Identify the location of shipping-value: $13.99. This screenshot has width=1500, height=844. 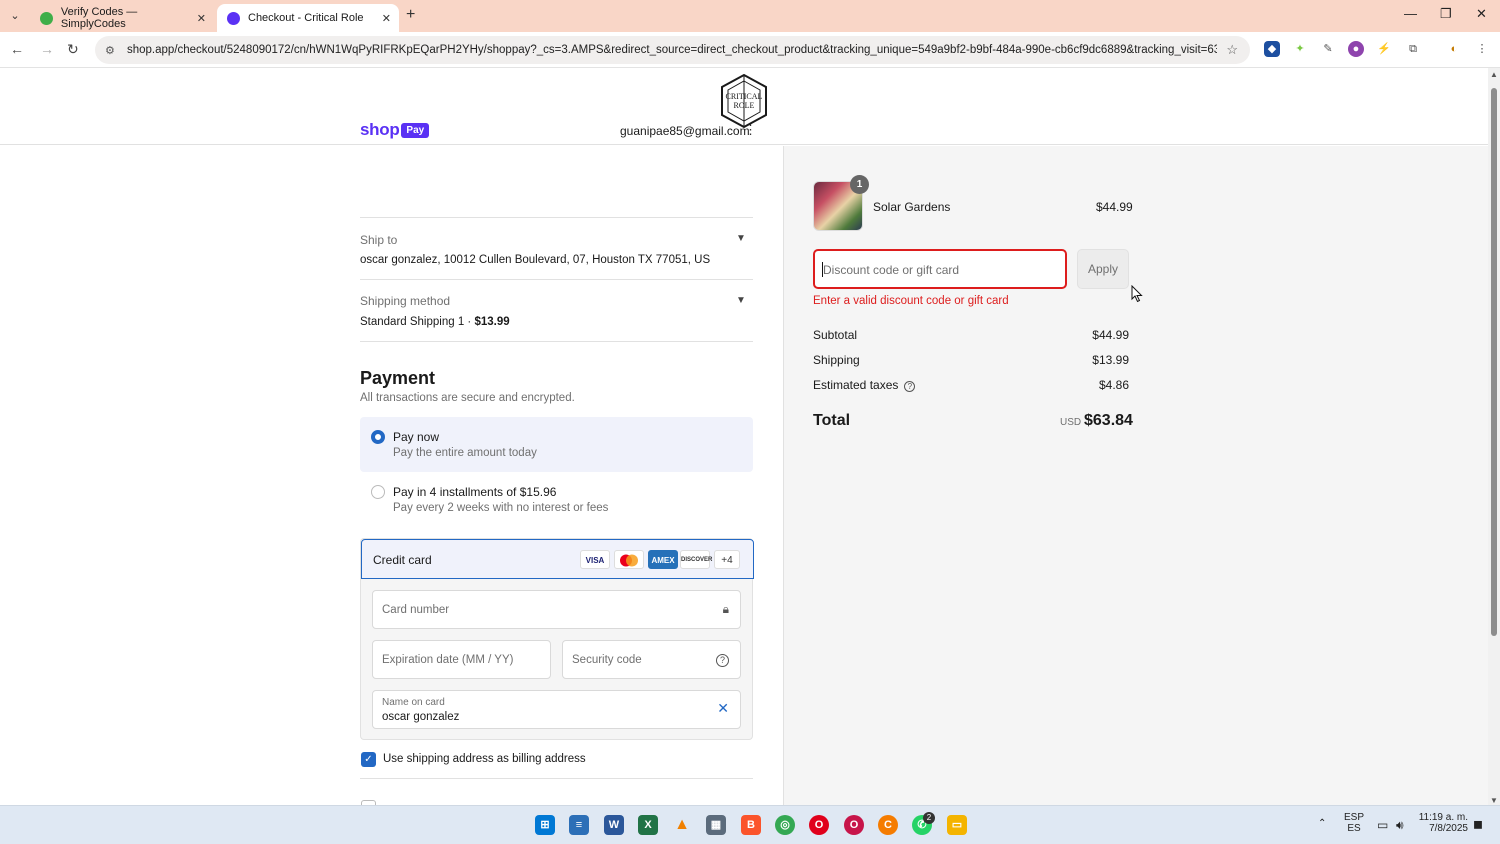
(1110, 360).